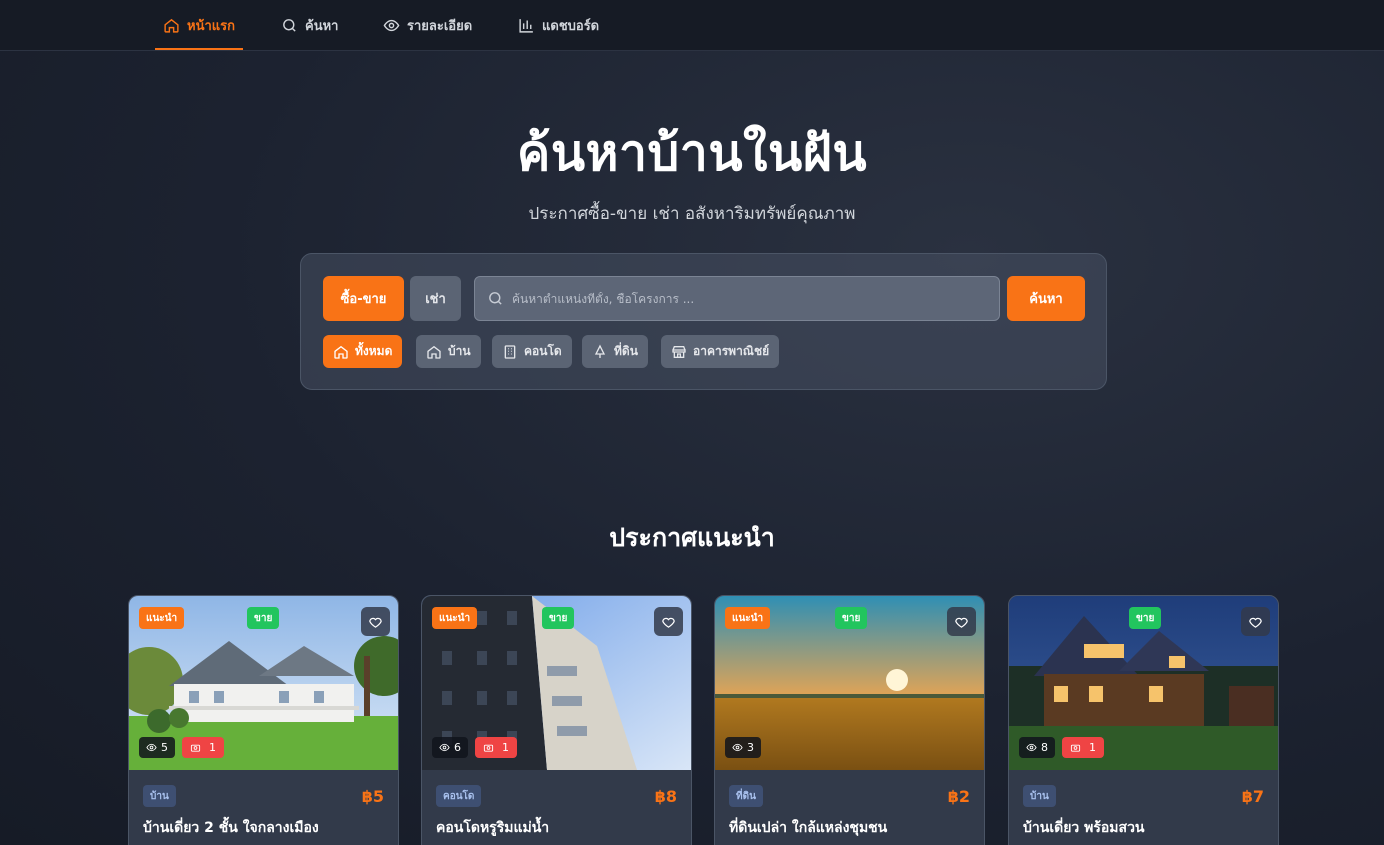 This screenshot has width=1384, height=845. I want to click on nav-item-label: ค้นหา, so click(322, 26).